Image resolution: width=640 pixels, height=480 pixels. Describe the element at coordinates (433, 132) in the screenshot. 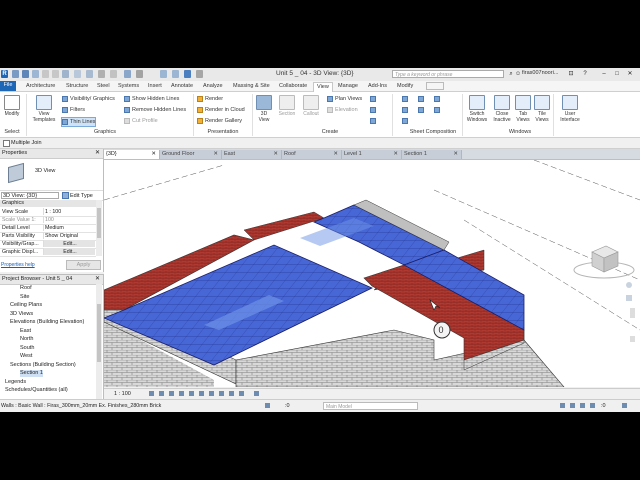

I see `sheet-composition-group-label: Sheet Composition` at that location.